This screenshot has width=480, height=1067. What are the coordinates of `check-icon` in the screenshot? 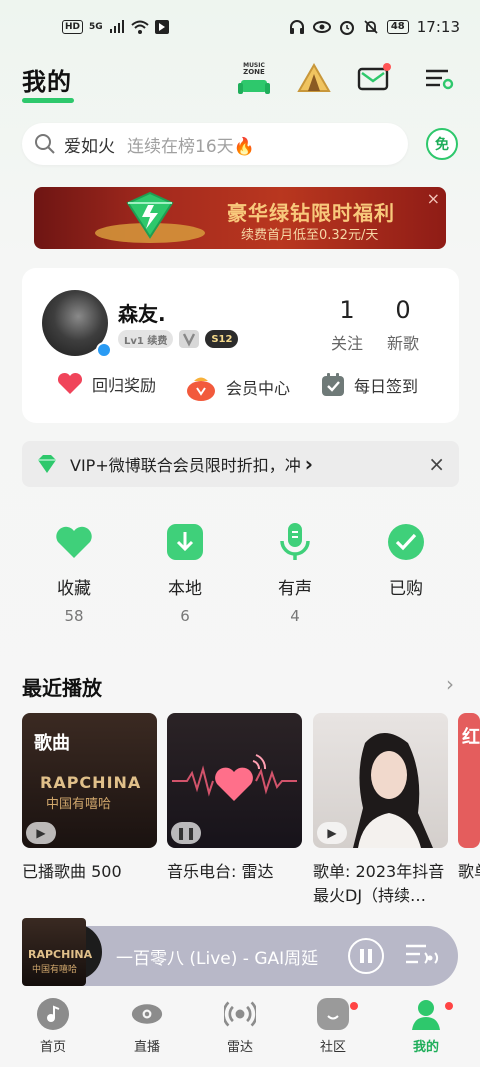 It's located at (406, 542).